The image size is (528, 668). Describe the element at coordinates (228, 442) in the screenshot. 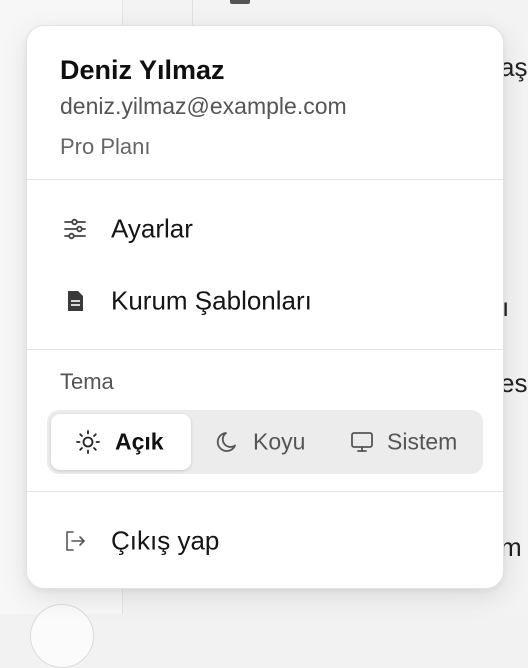

I see `moon-icon` at that location.